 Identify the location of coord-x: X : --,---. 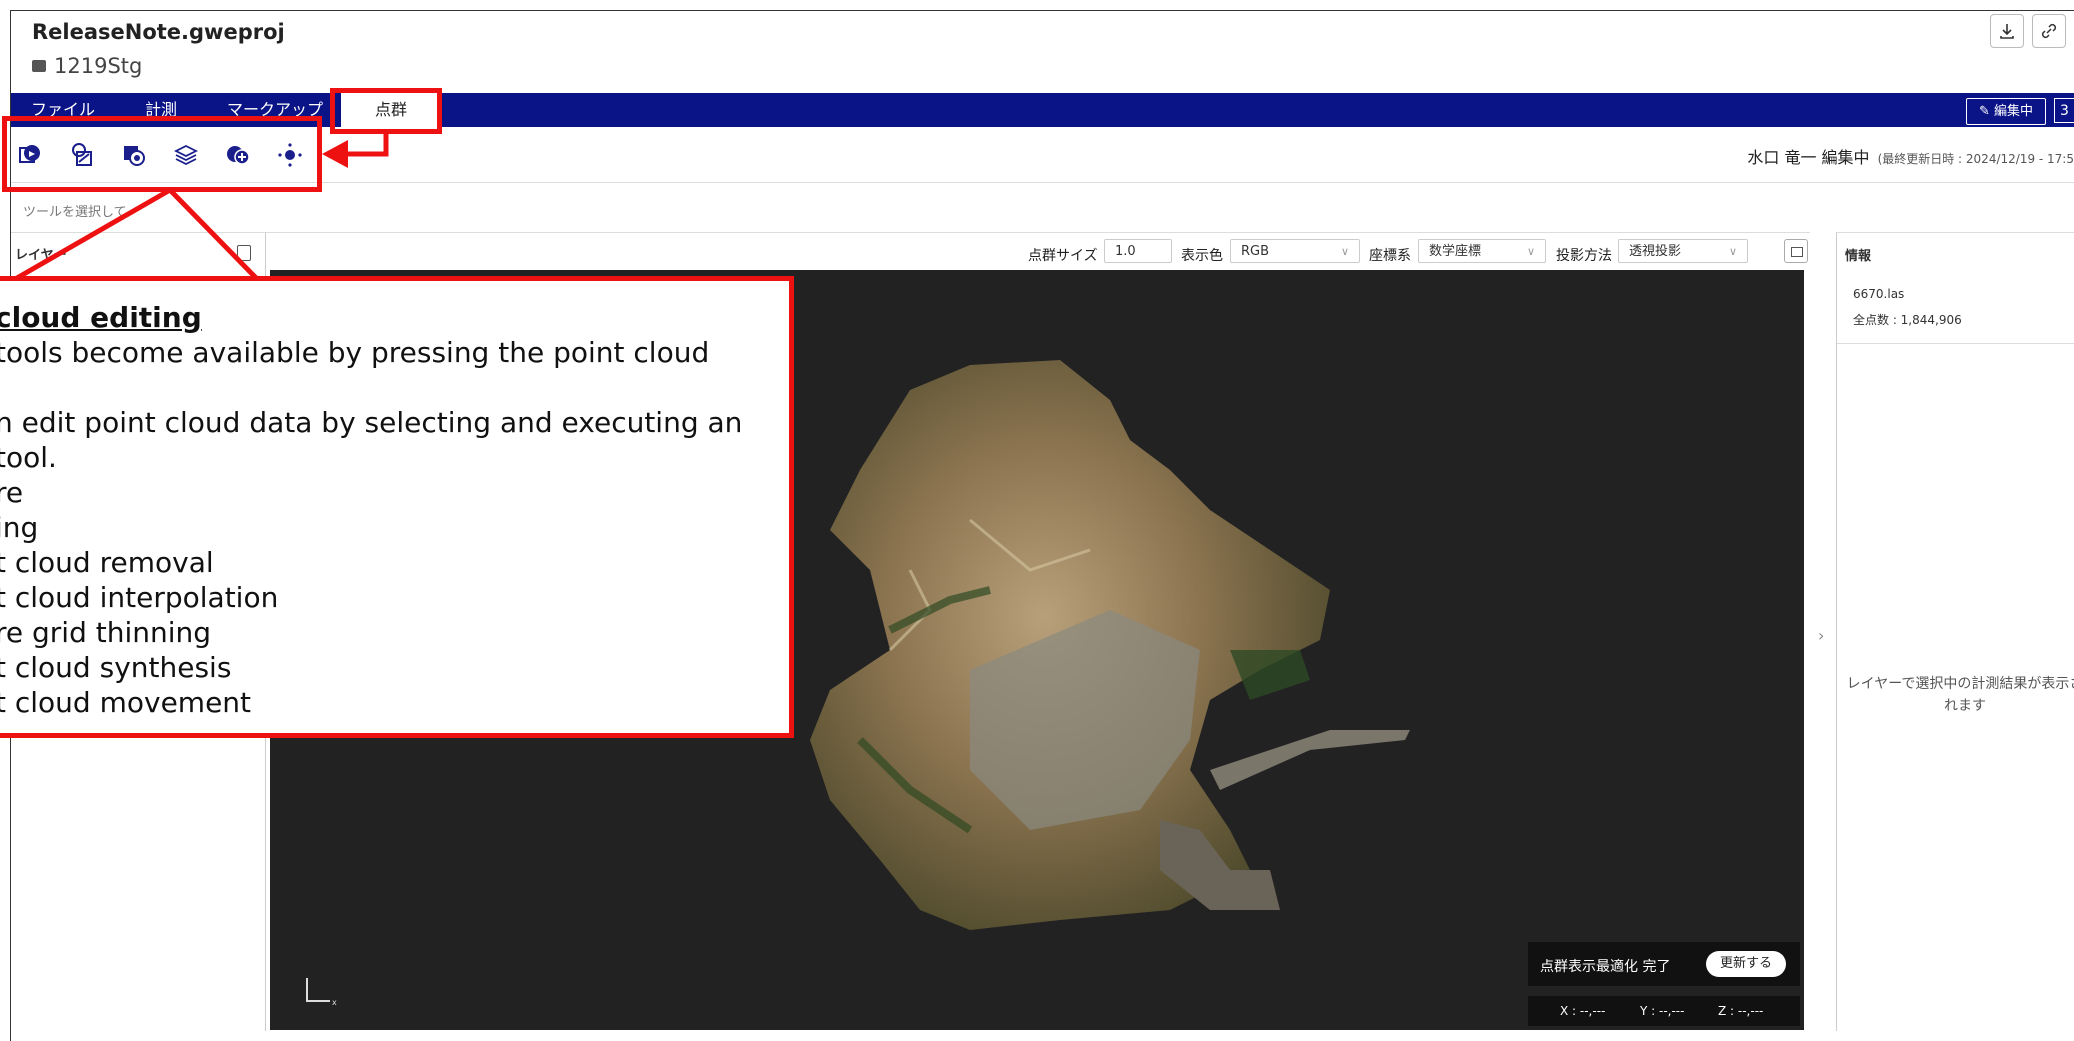
(1583, 1011).